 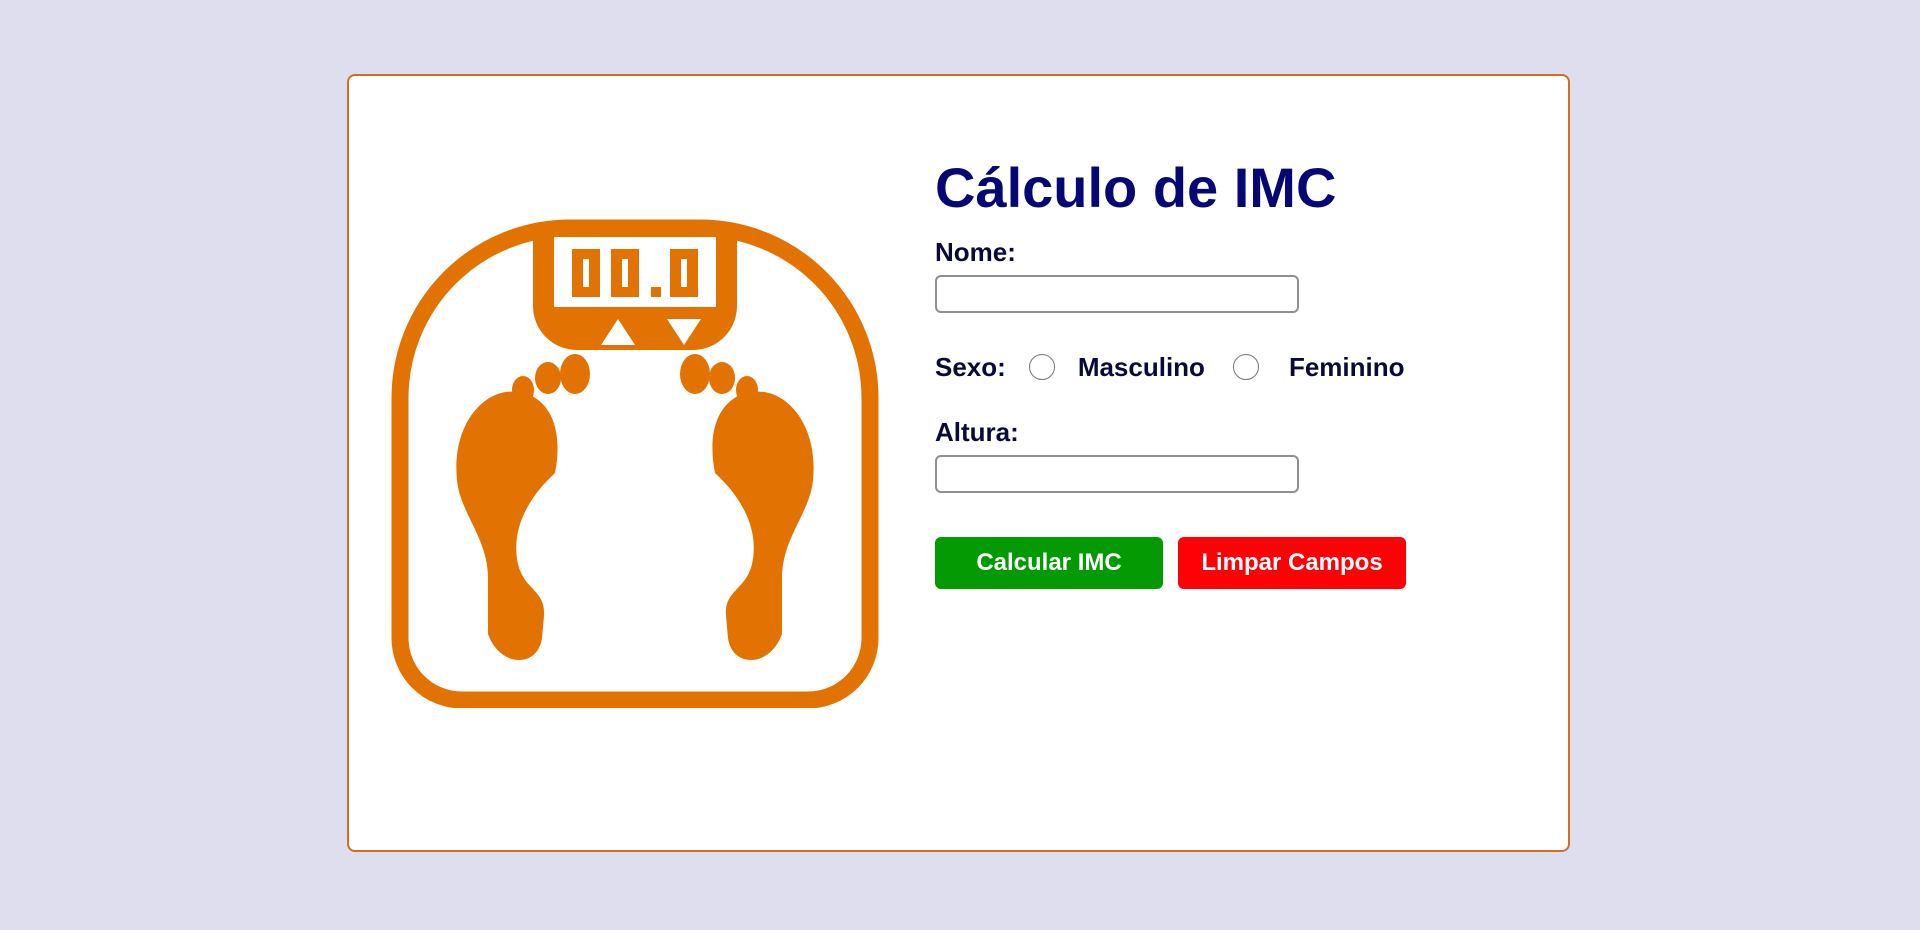 I want to click on feminino-label: Feminino, so click(x=1347, y=367).